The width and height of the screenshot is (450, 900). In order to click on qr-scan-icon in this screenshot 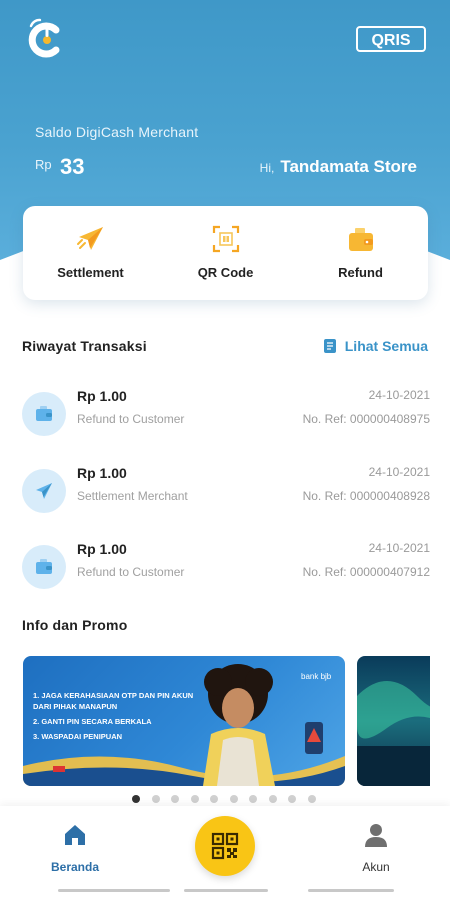, I will do `click(225, 239)`.